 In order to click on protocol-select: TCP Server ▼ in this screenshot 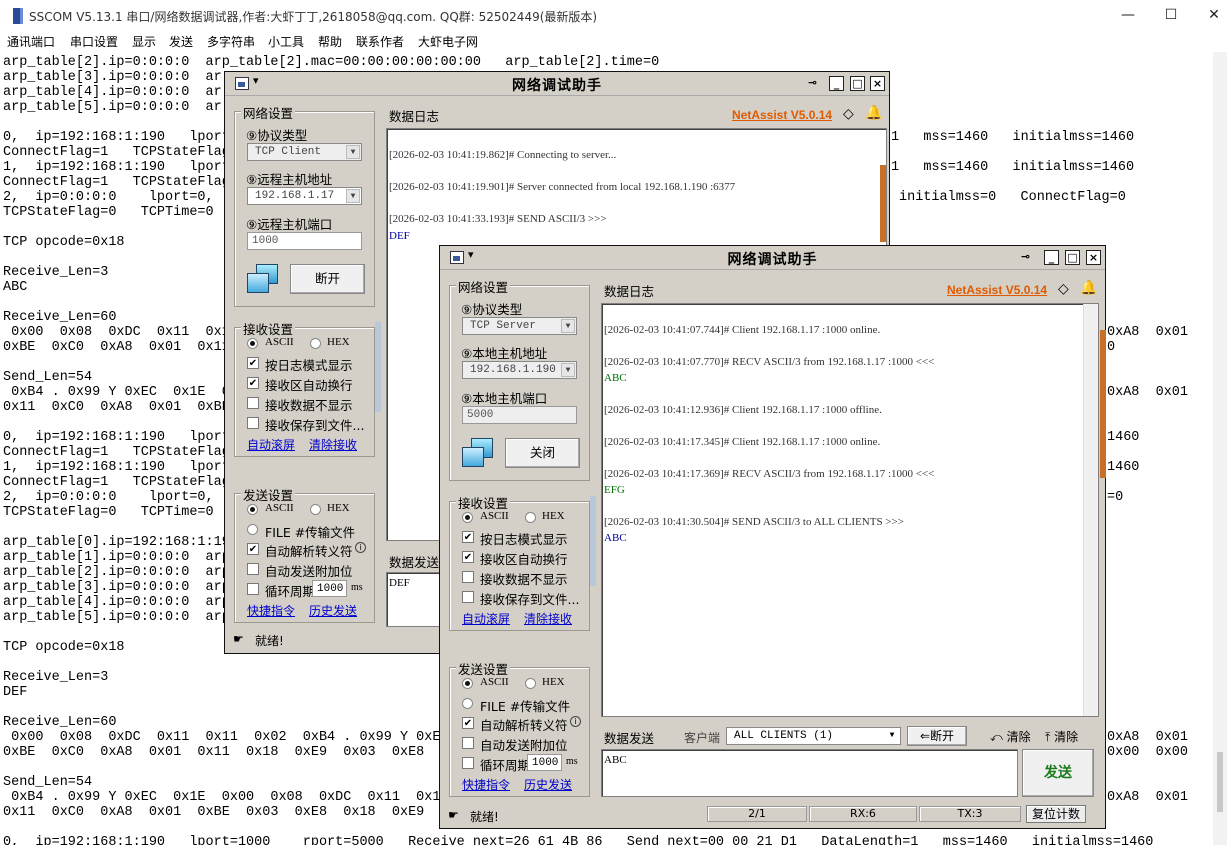, I will do `click(519, 326)`.